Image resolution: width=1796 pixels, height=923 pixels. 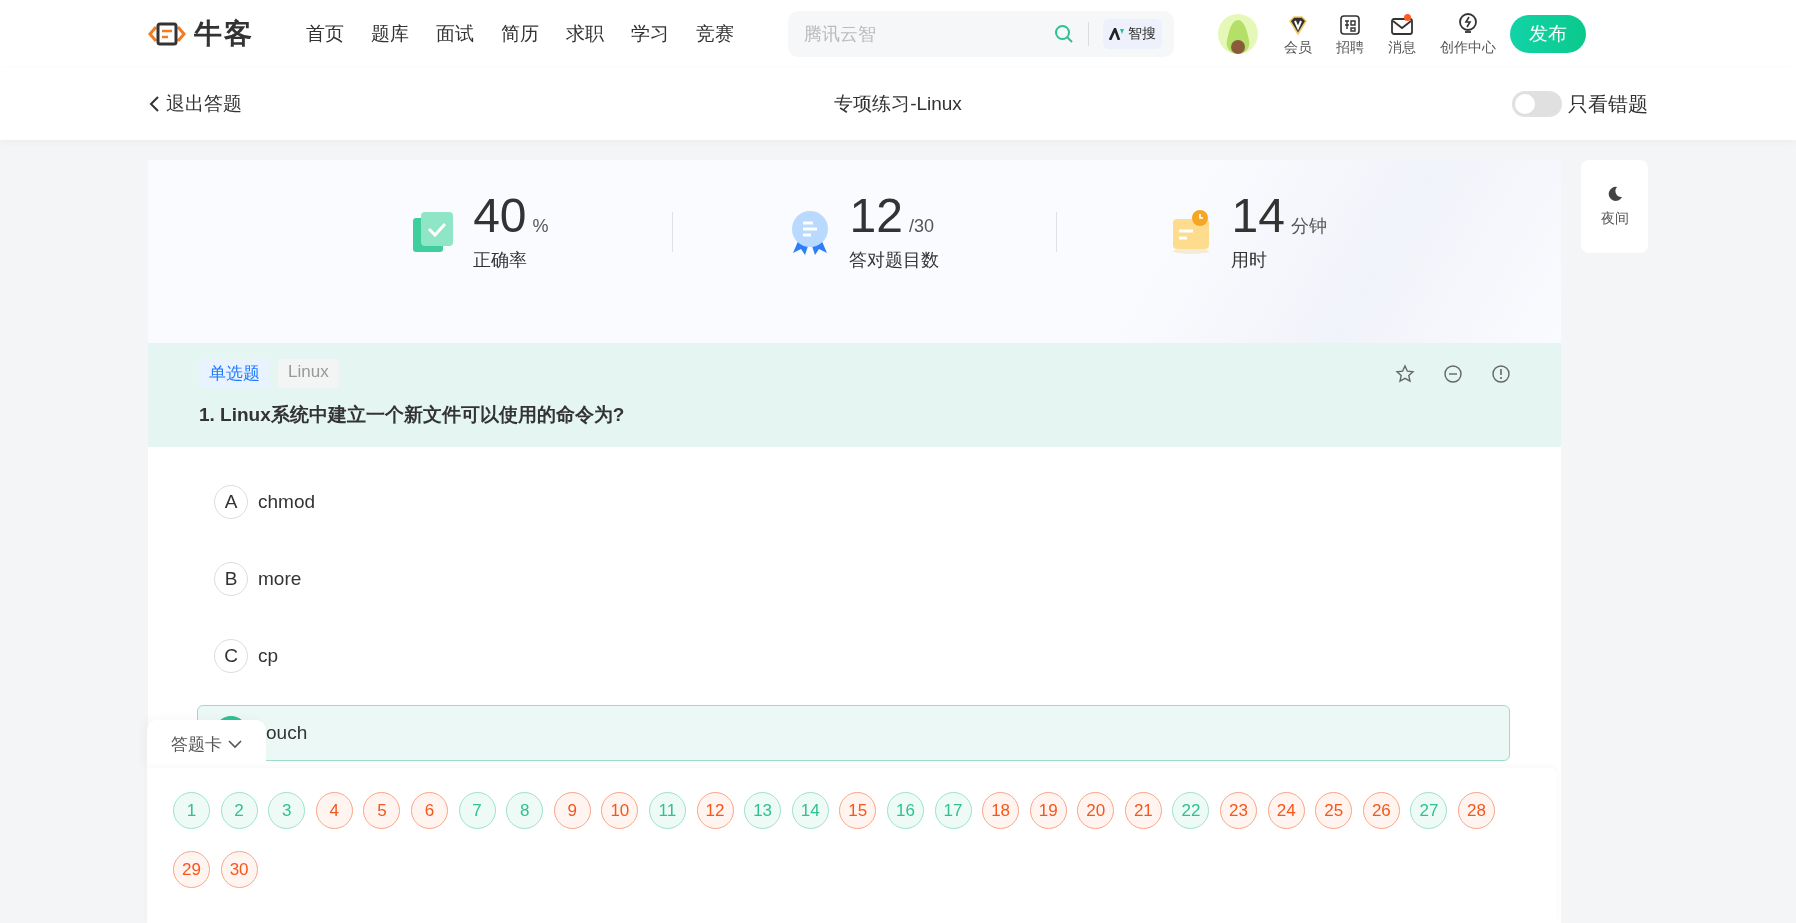 What do you see at coordinates (715, 34) in the screenshot?
I see `nav-link: 竞赛` at bounding box center [715, 34].